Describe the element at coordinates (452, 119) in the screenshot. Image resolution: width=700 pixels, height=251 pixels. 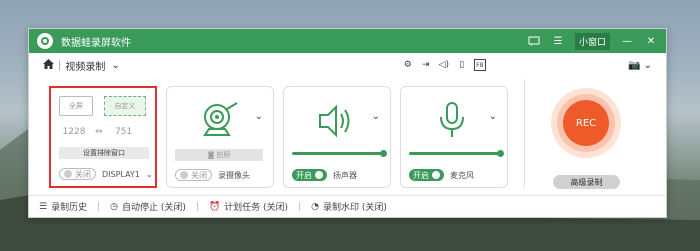
I see `microphone-icon` at that location.